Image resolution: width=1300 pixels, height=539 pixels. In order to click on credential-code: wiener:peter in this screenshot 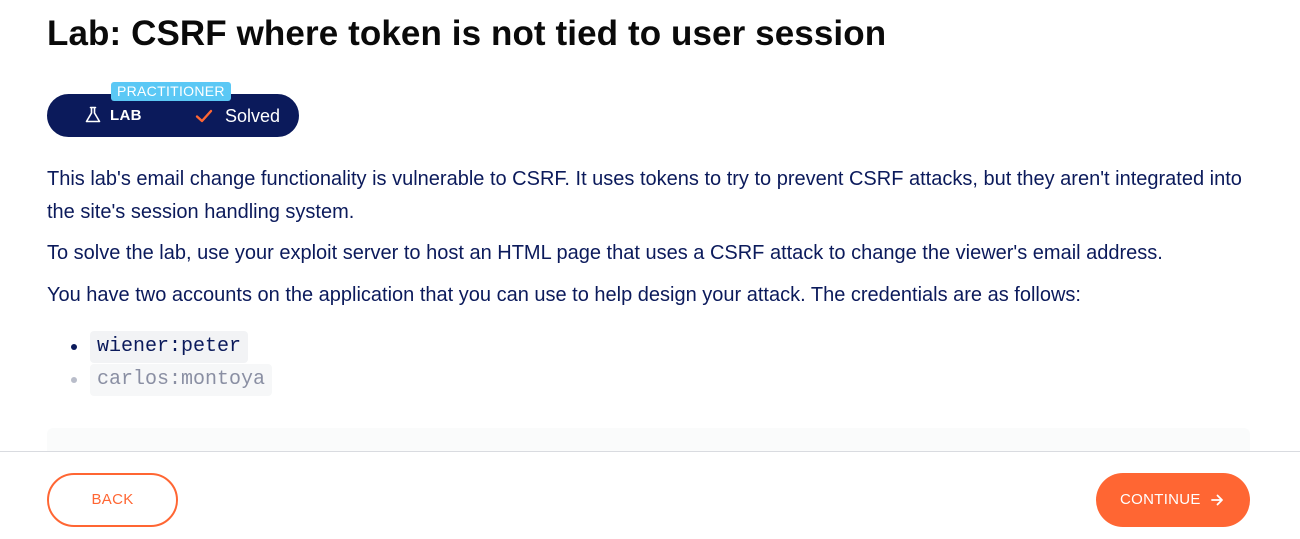, I will do `click(169, 347)`.